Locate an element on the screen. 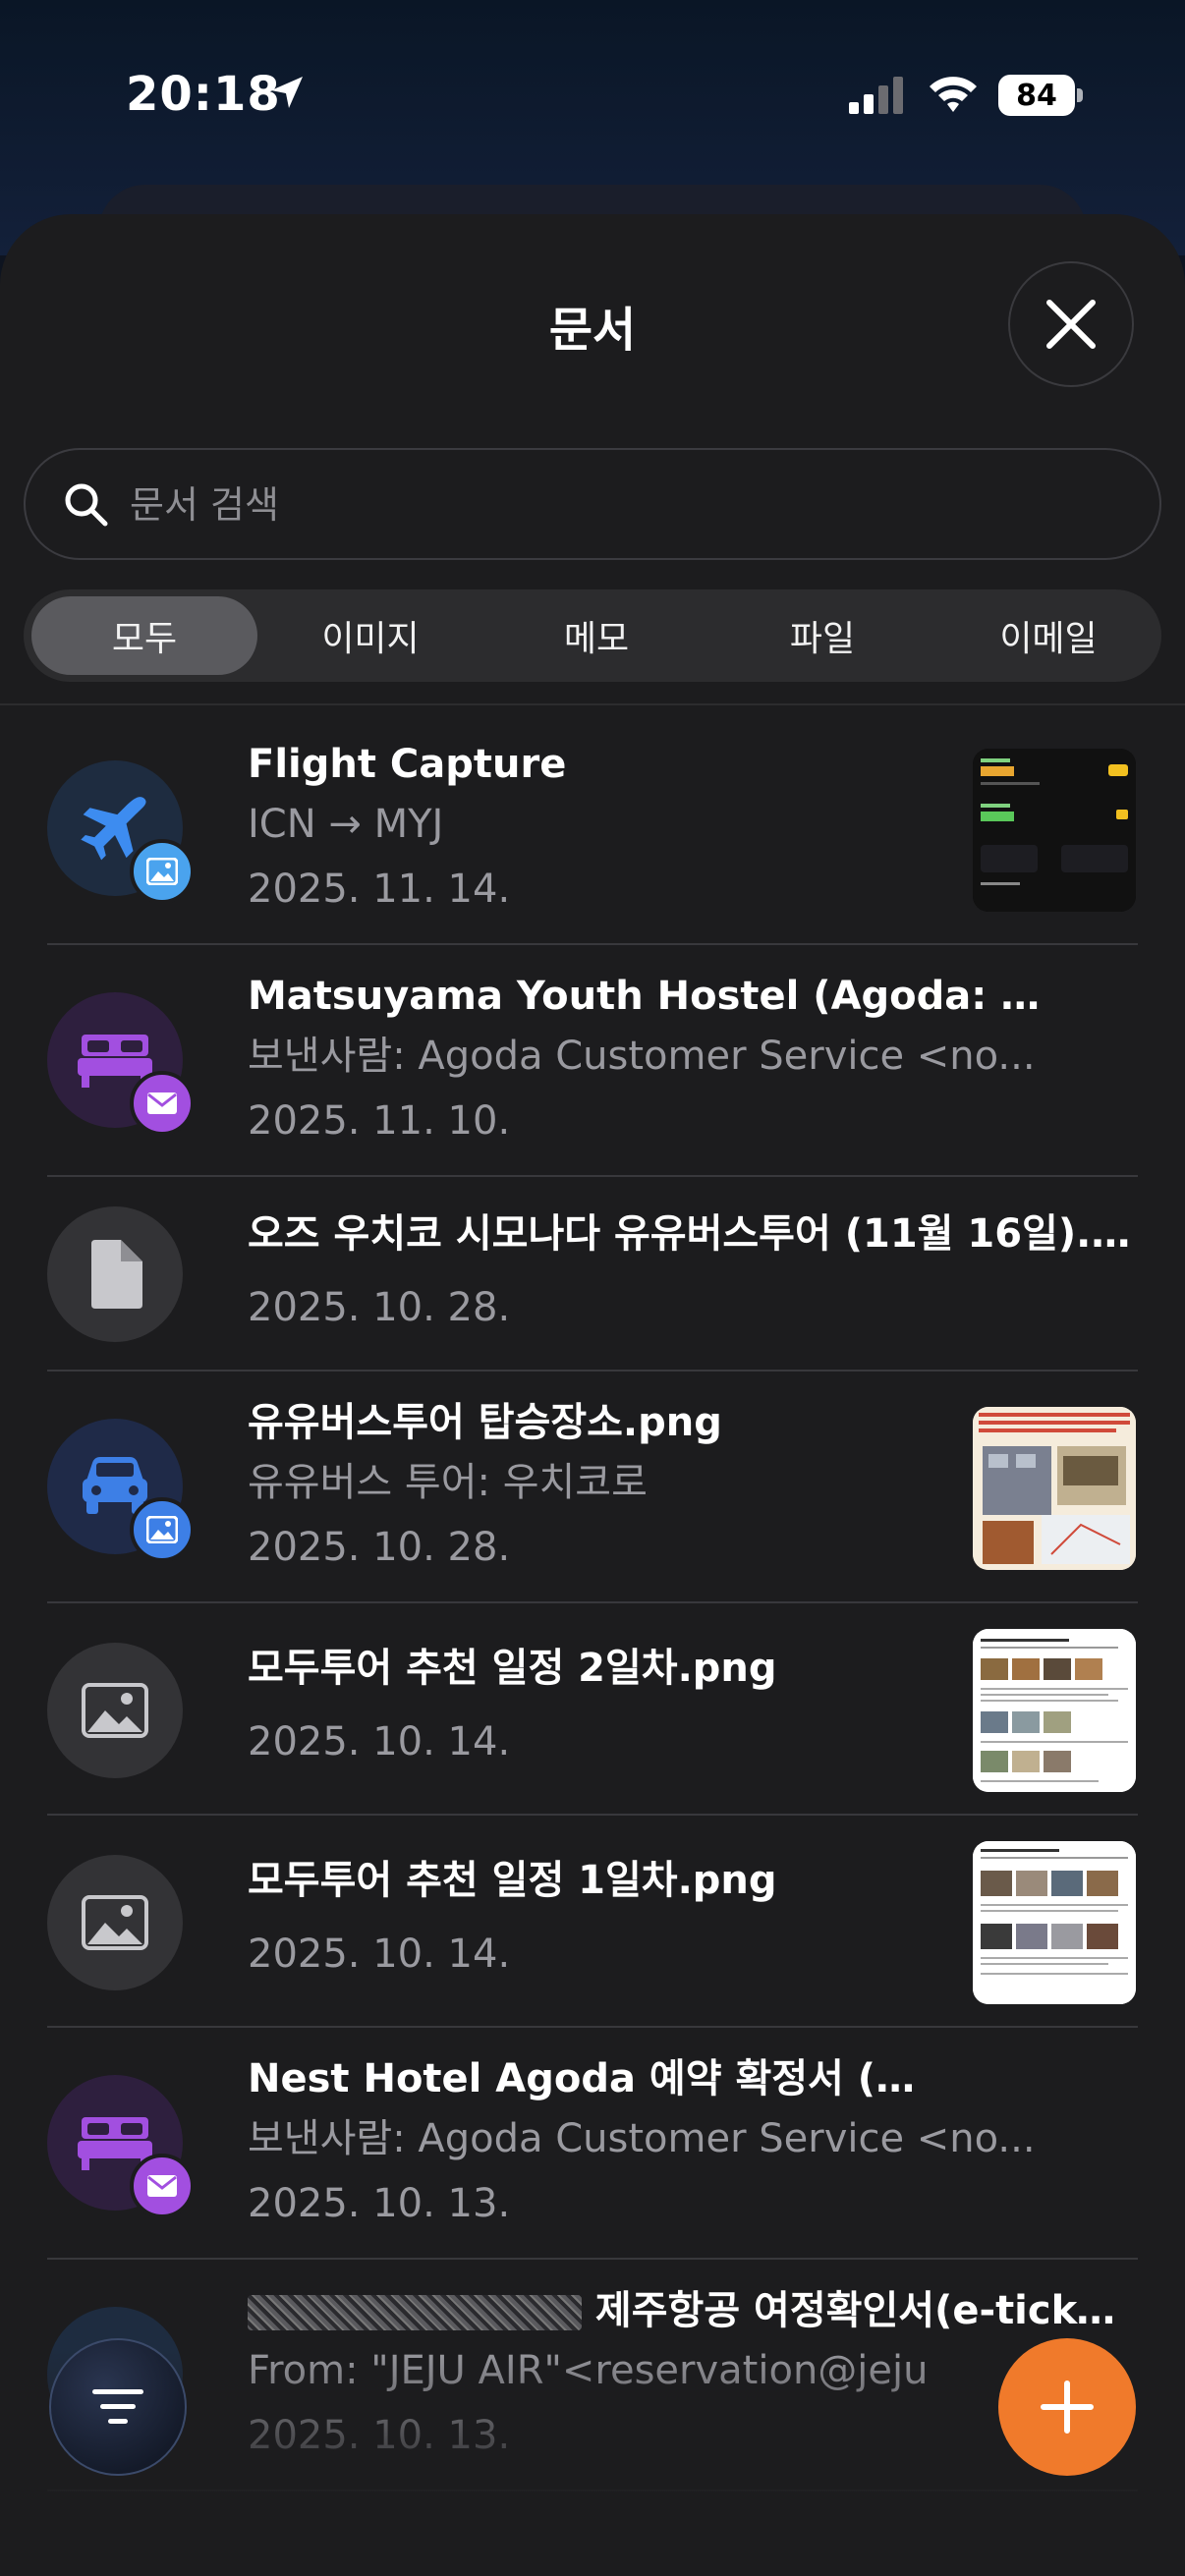 The height and width of the screenshot is (2576, 1185). battery-nub is located at coordinates (1080, 95).